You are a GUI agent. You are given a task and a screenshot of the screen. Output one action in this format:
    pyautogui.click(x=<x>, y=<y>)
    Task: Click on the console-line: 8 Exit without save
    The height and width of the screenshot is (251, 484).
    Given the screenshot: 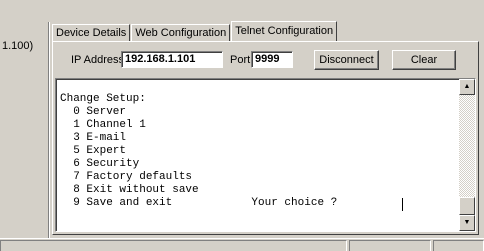 What is the action you would take?
    pyautogui.click(x=129, y=190)
    